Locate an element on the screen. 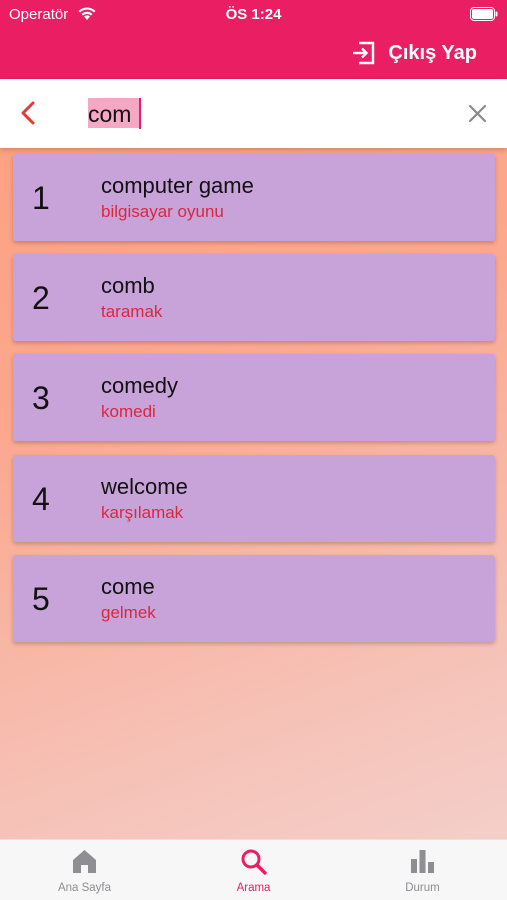 This screenshot has width=507, height=900. result-word: computer game is located at coordinates (177, 185).